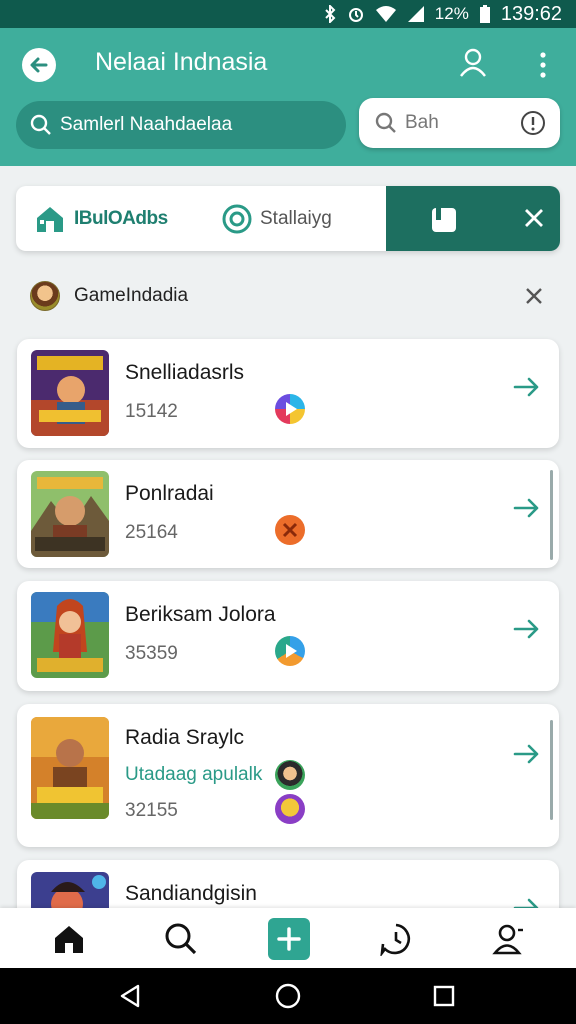  What do you see at coordinates (151, 411) in the screenshot?
I see `game-count: 15142` at bounding box center [151, 411].